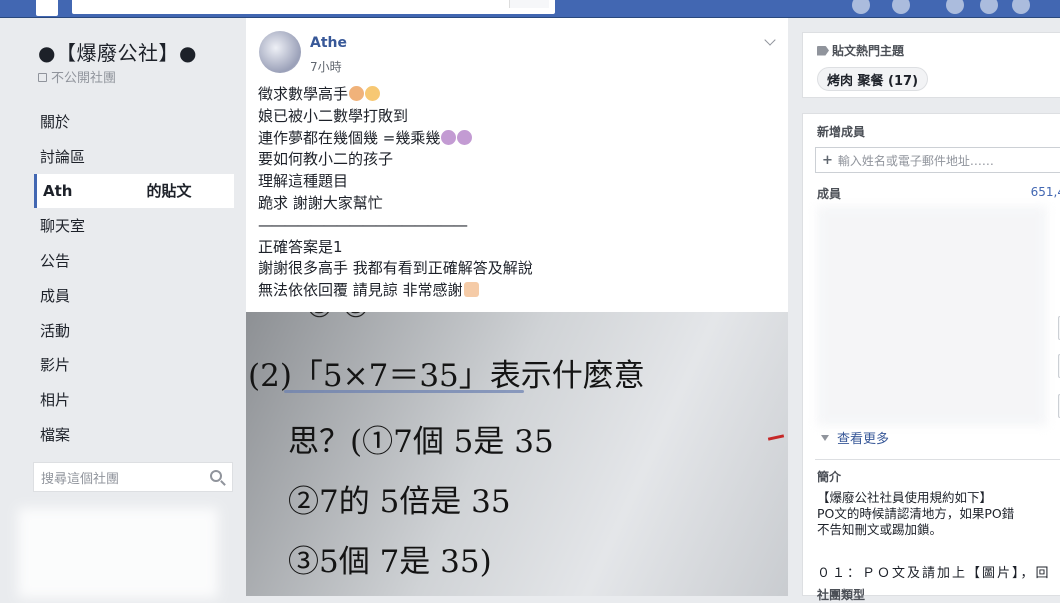 The height and width of the screenshot is (603, 1060). I want to click on members-row: 成員 651,4, so click(938, 193).